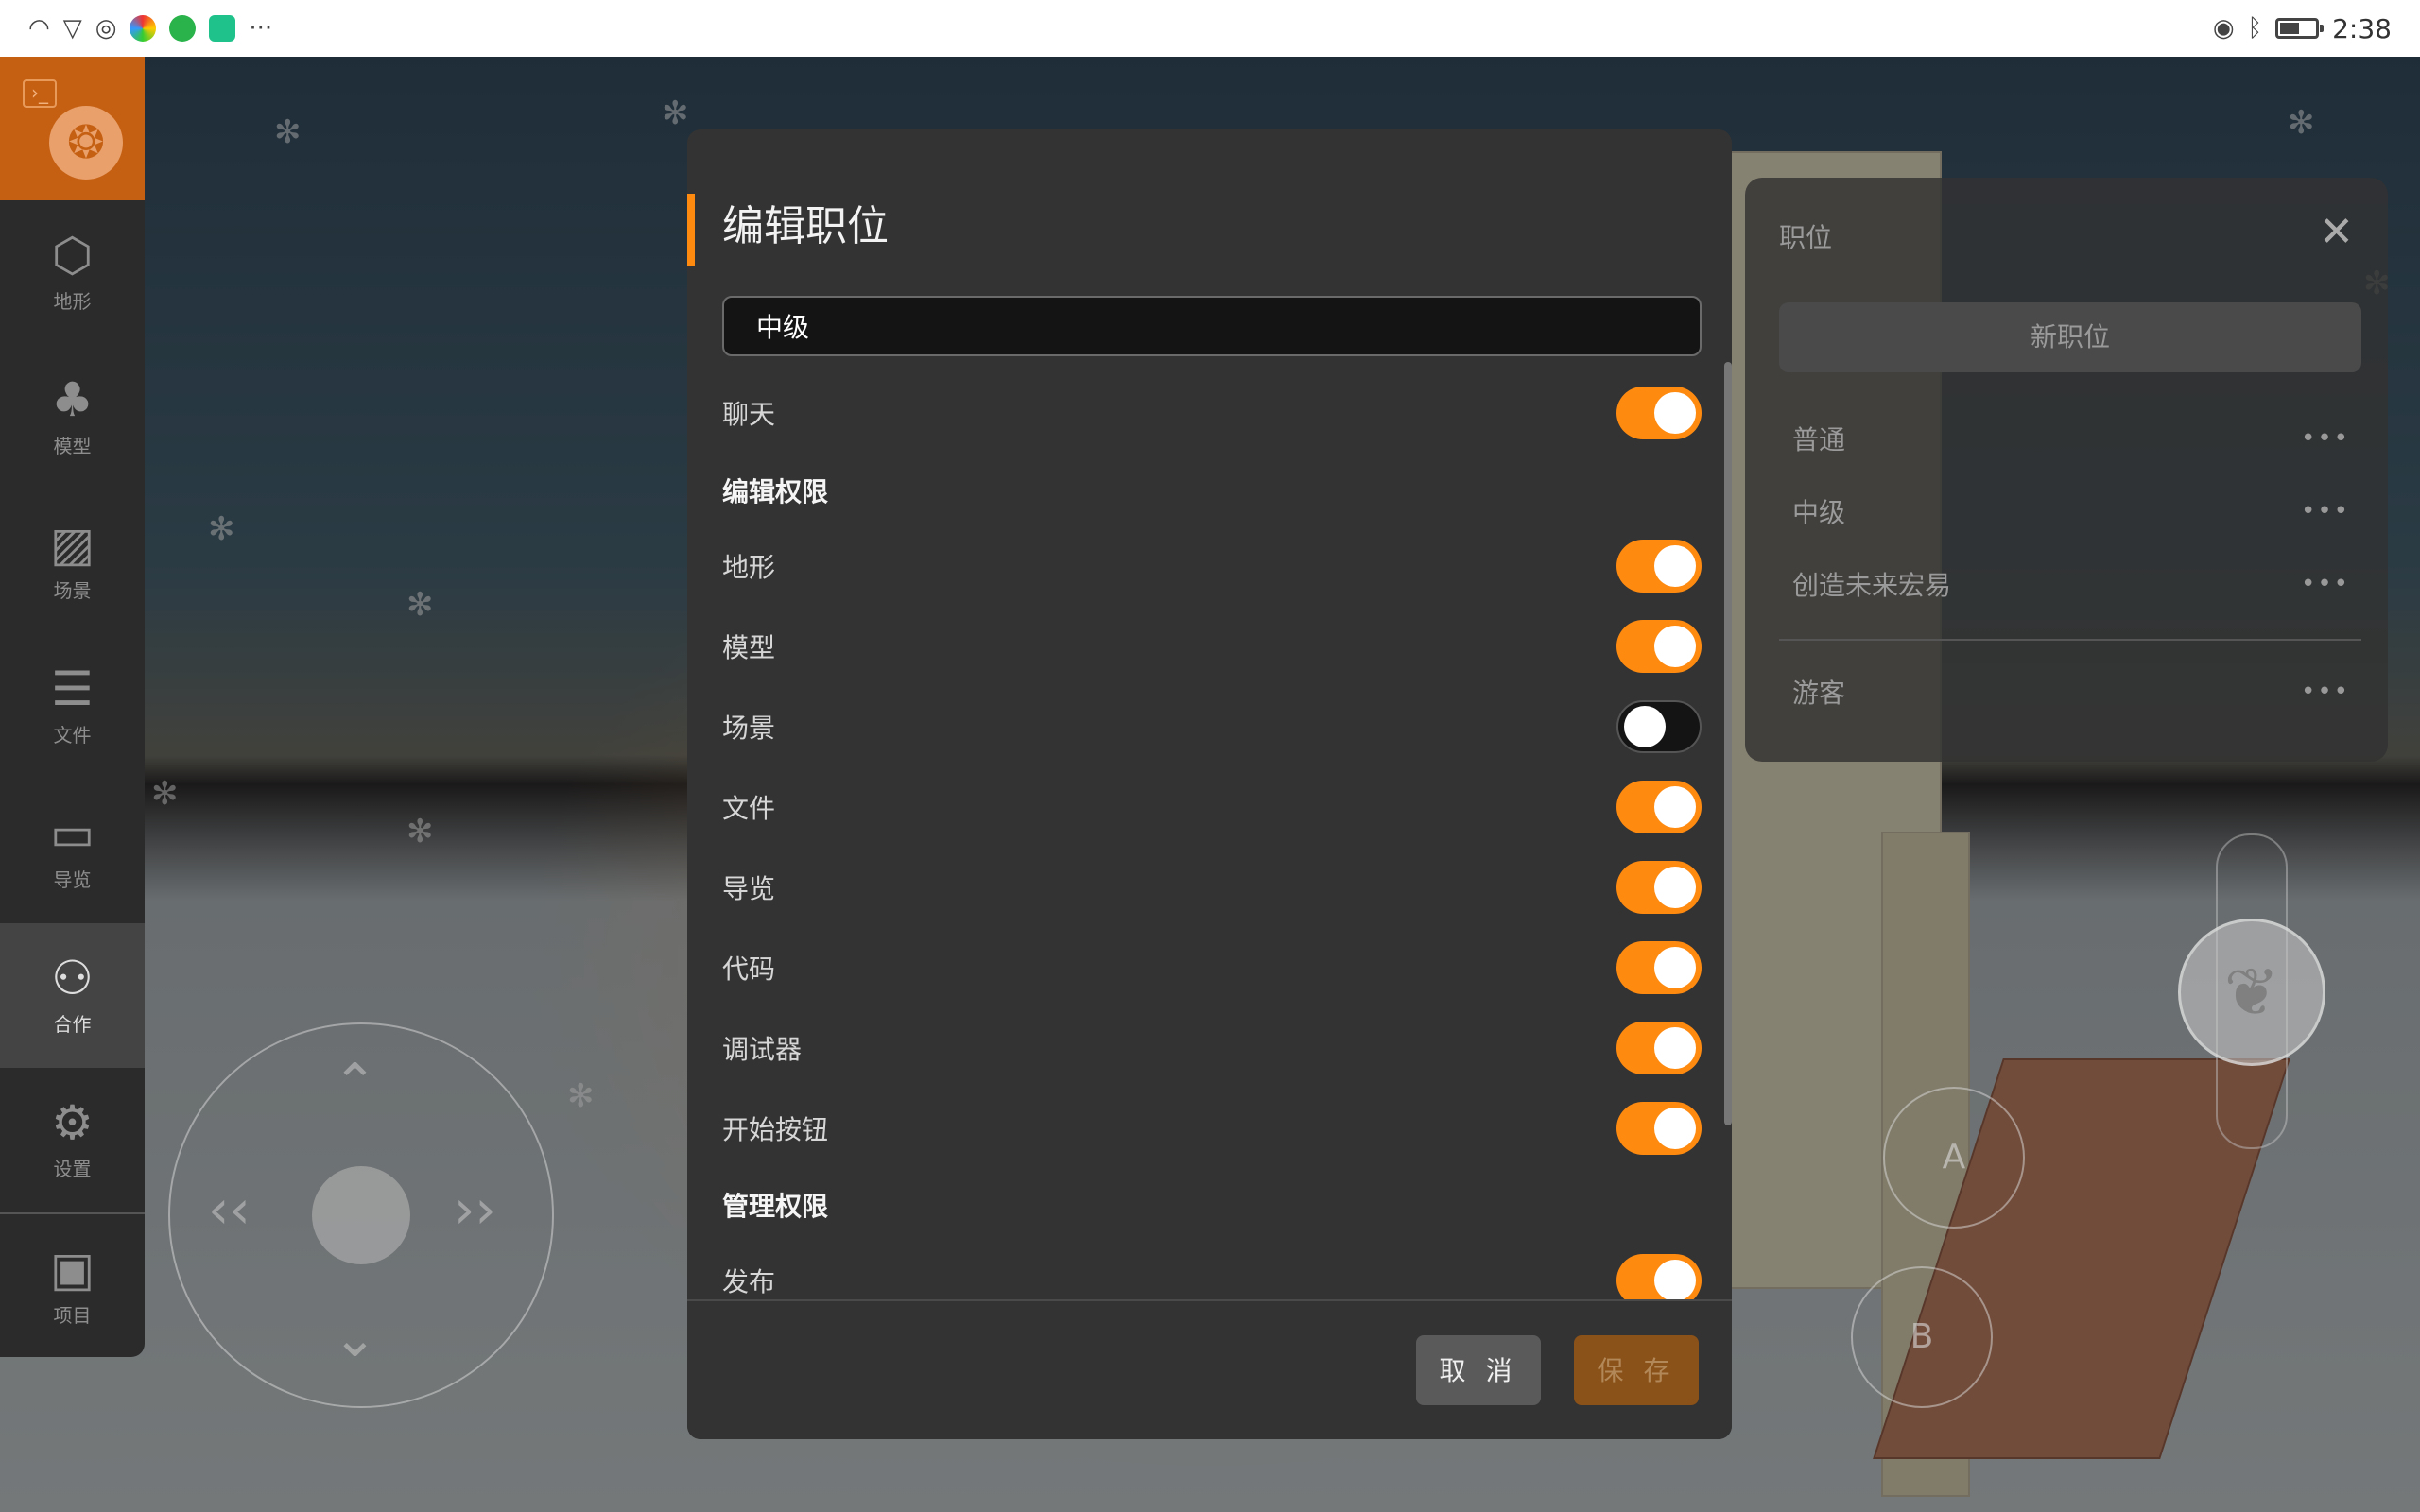  I want to click on scrollbar, so click(1728, 743).